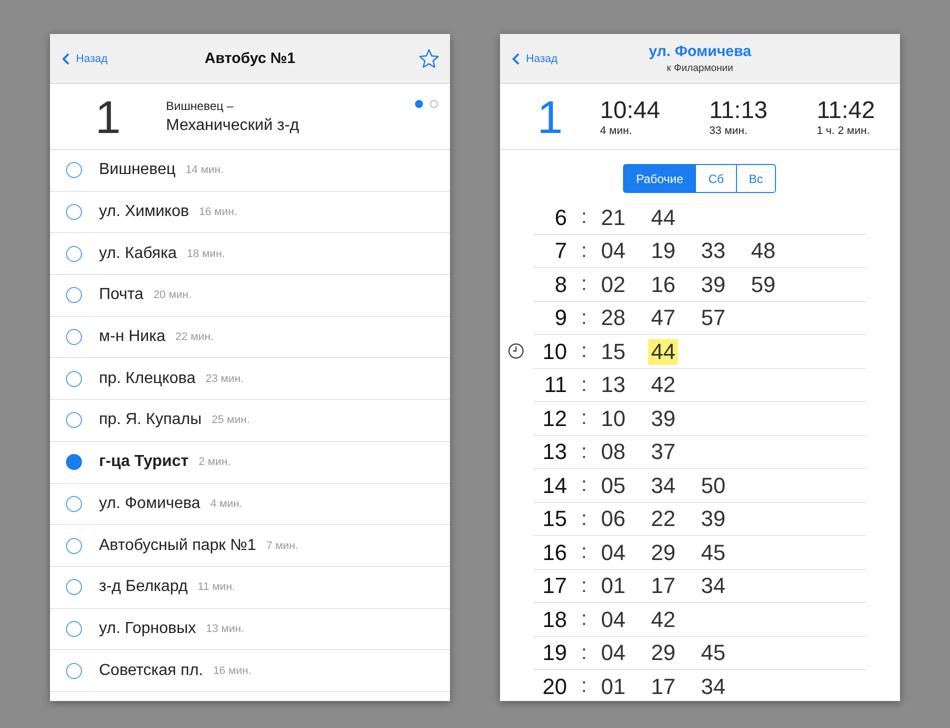 Image resolution: width=950 pixels, height=728 pixels. Describe the element at coordinates (716, 178) in the screenshot. I see `day-tab: Сб` at that location.